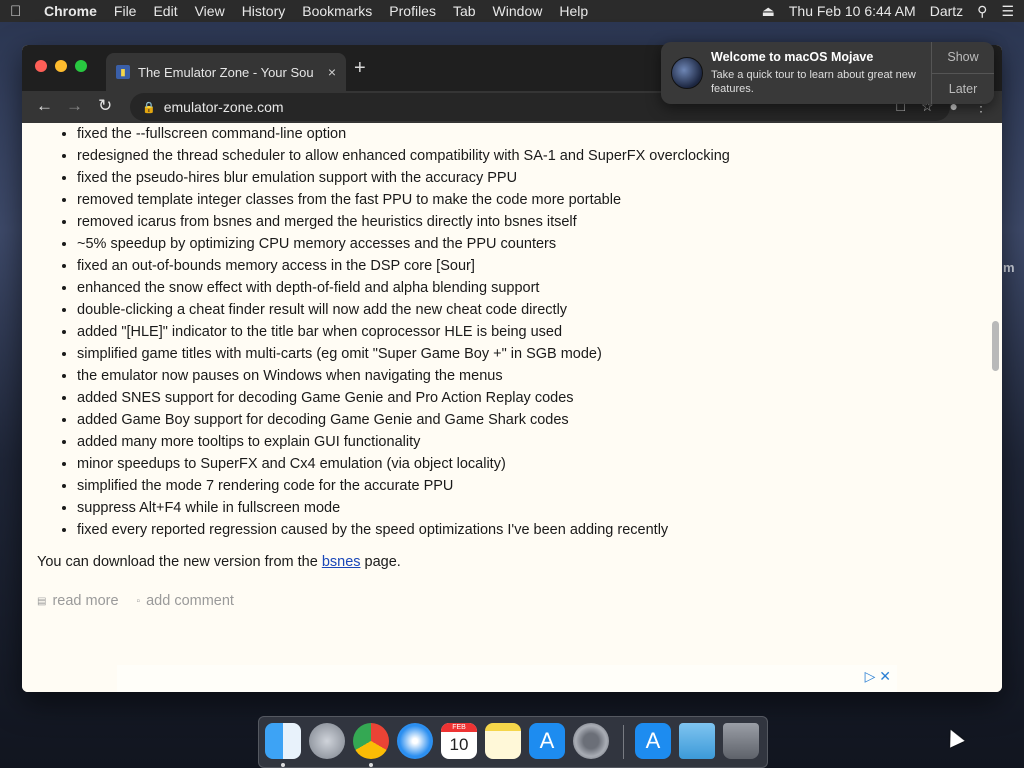 The image size is (1024, 768). What do you see at coordinates (337, 11) in the screenshot?
I see `menu-bookmarks: Bookmarks` at bounding box center [337, 11].